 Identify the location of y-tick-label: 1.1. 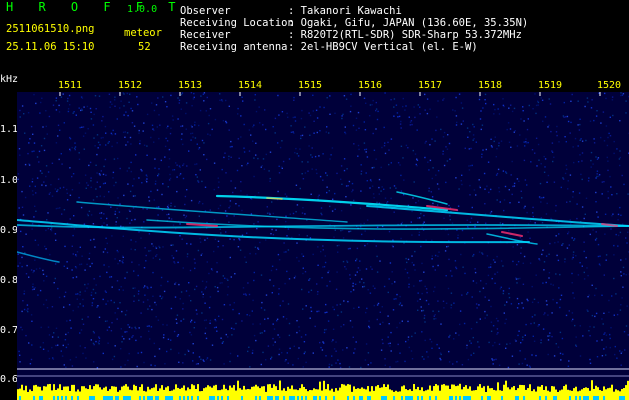
(9, 129).